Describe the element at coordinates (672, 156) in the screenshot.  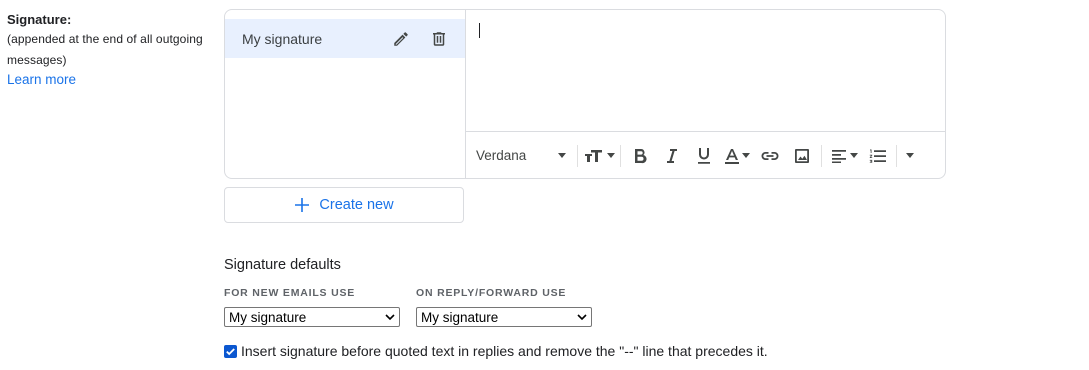
I see `italic-icon` at that location.